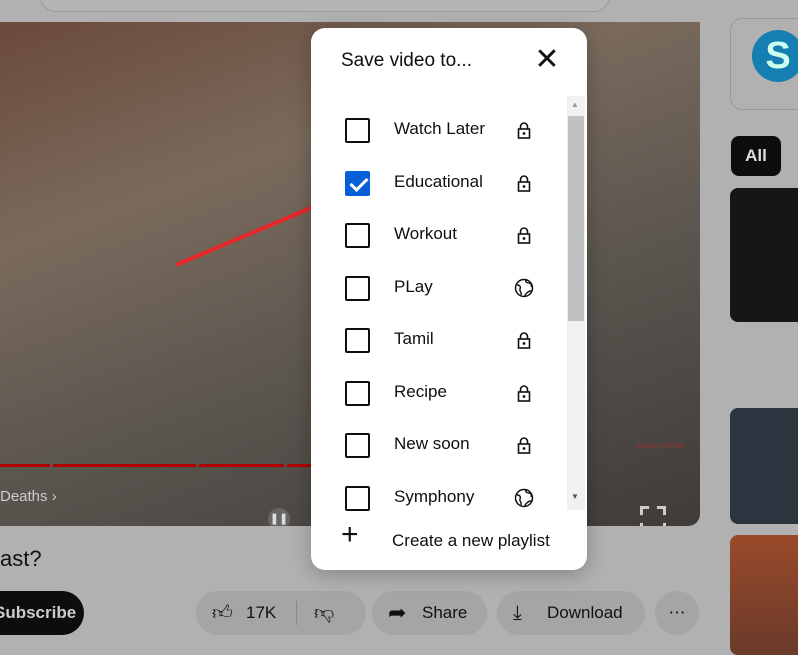 This screenshot has width=798, height=655. What do you see at coordinates (439, 340) in the screenshot?
I see `playlist-item: Tamil` at bounding box center [439, 340].